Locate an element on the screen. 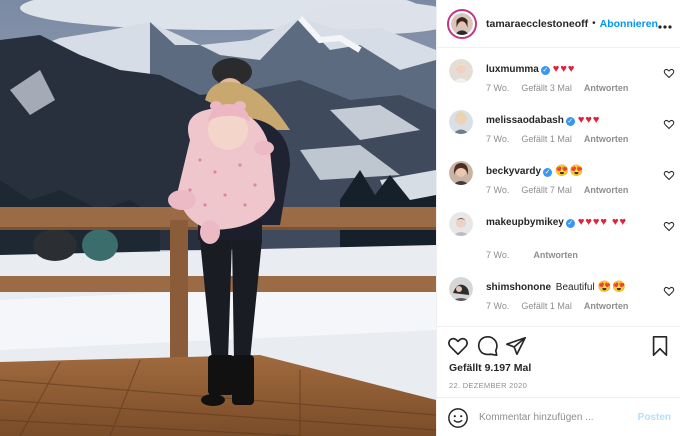 The height and width of the screenshot is (436, 680). comment-text: beckyvardy ✓ 😍😍 is located at coordinates (571, 171).